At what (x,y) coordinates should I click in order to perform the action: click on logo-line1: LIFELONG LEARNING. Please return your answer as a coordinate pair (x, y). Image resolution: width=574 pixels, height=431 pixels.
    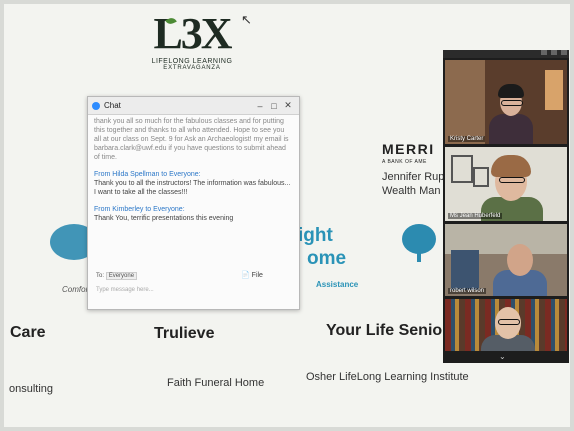
    Looking at the image, I should click on (192, 61).